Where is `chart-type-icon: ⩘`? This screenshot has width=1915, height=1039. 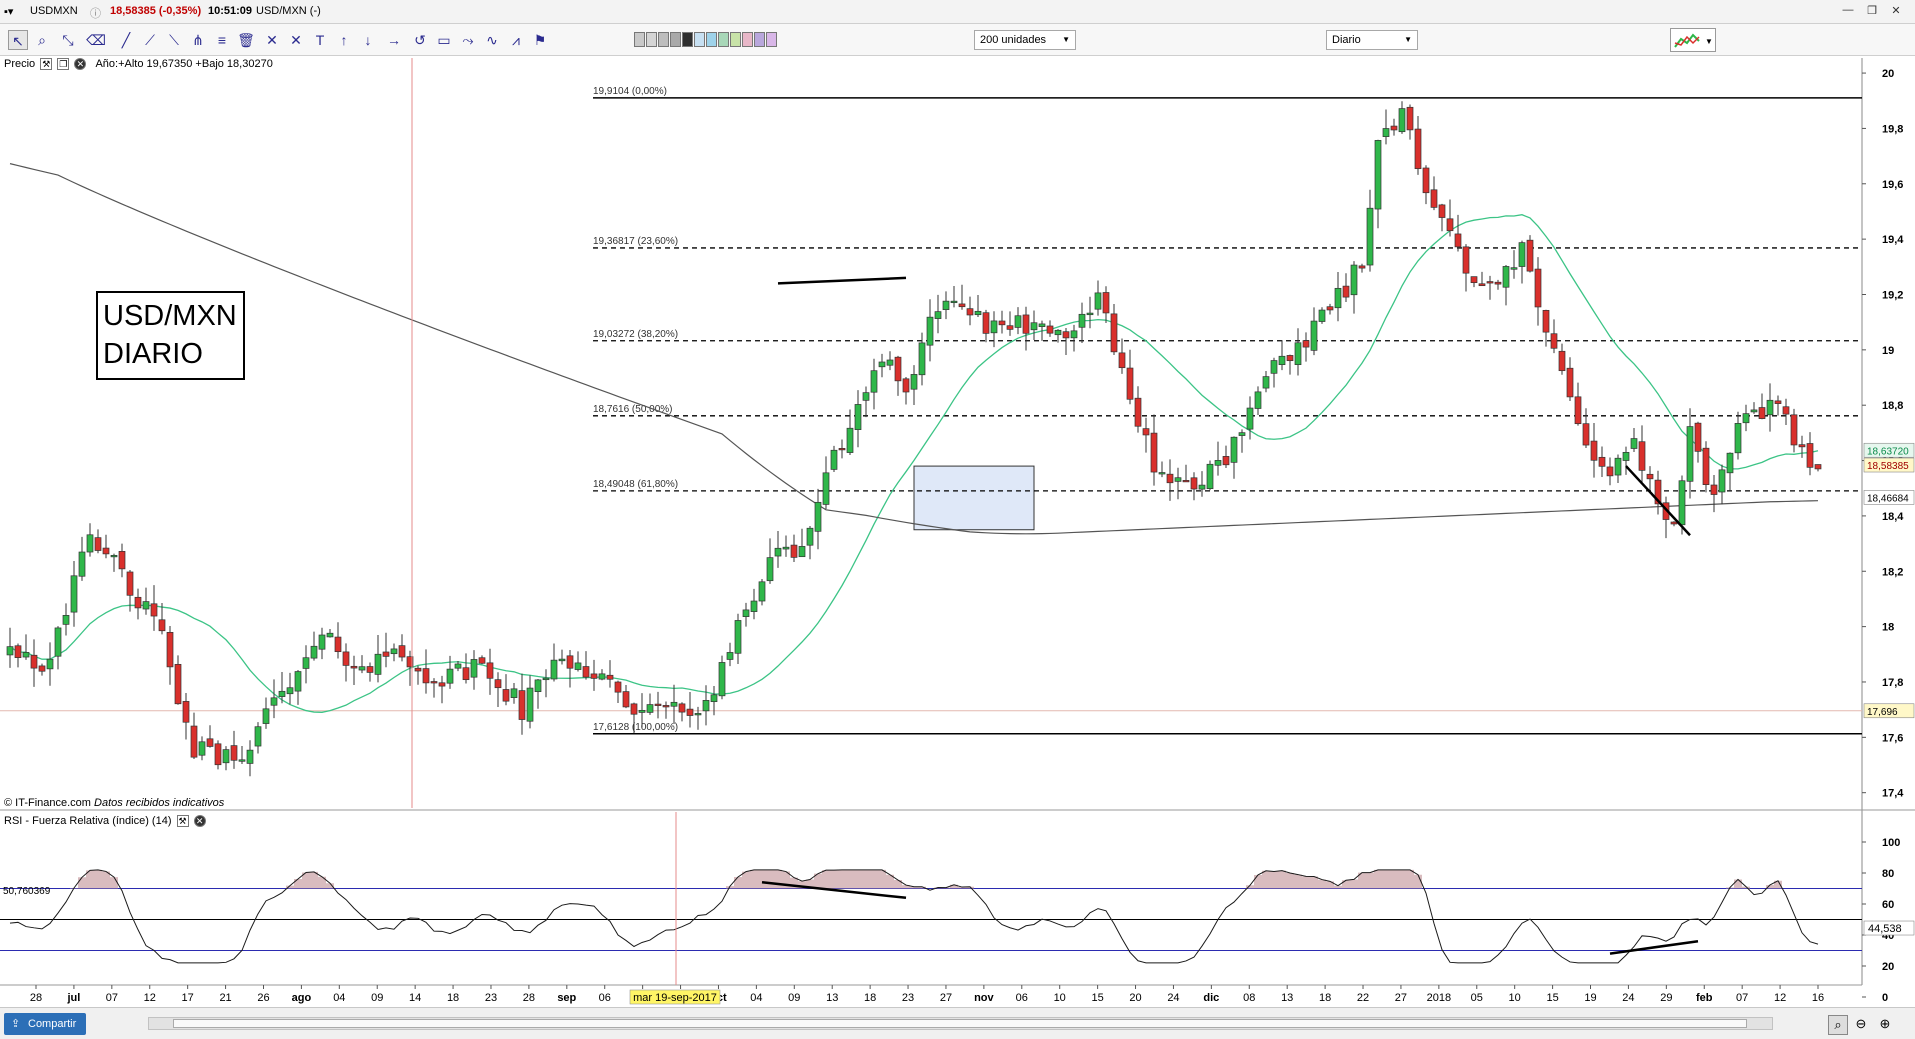
chart-type-icon: ⩘ is located at coordinates (516, 40).